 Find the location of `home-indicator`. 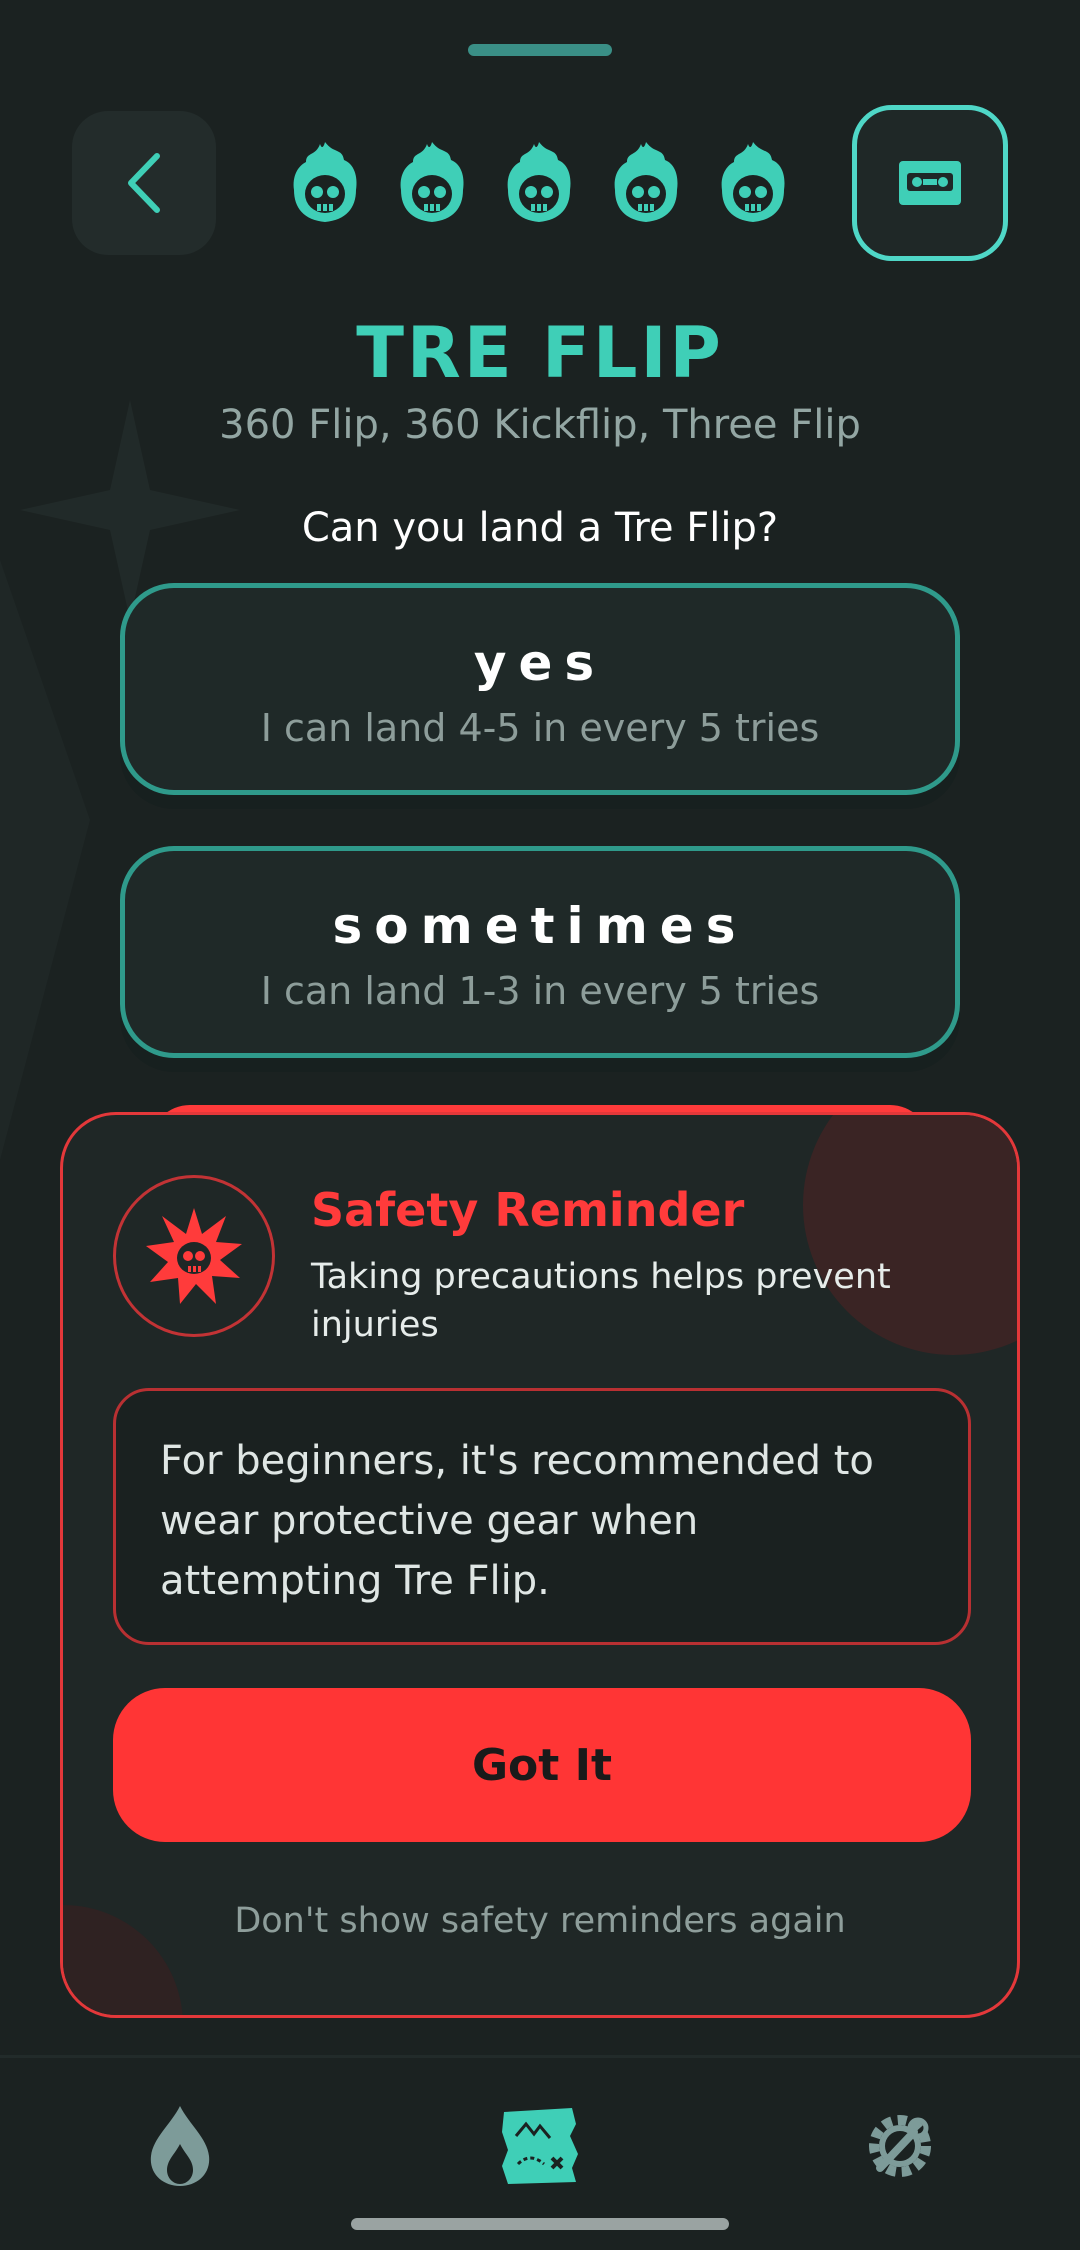

home-indicator is located at coordinates (540, 2224).